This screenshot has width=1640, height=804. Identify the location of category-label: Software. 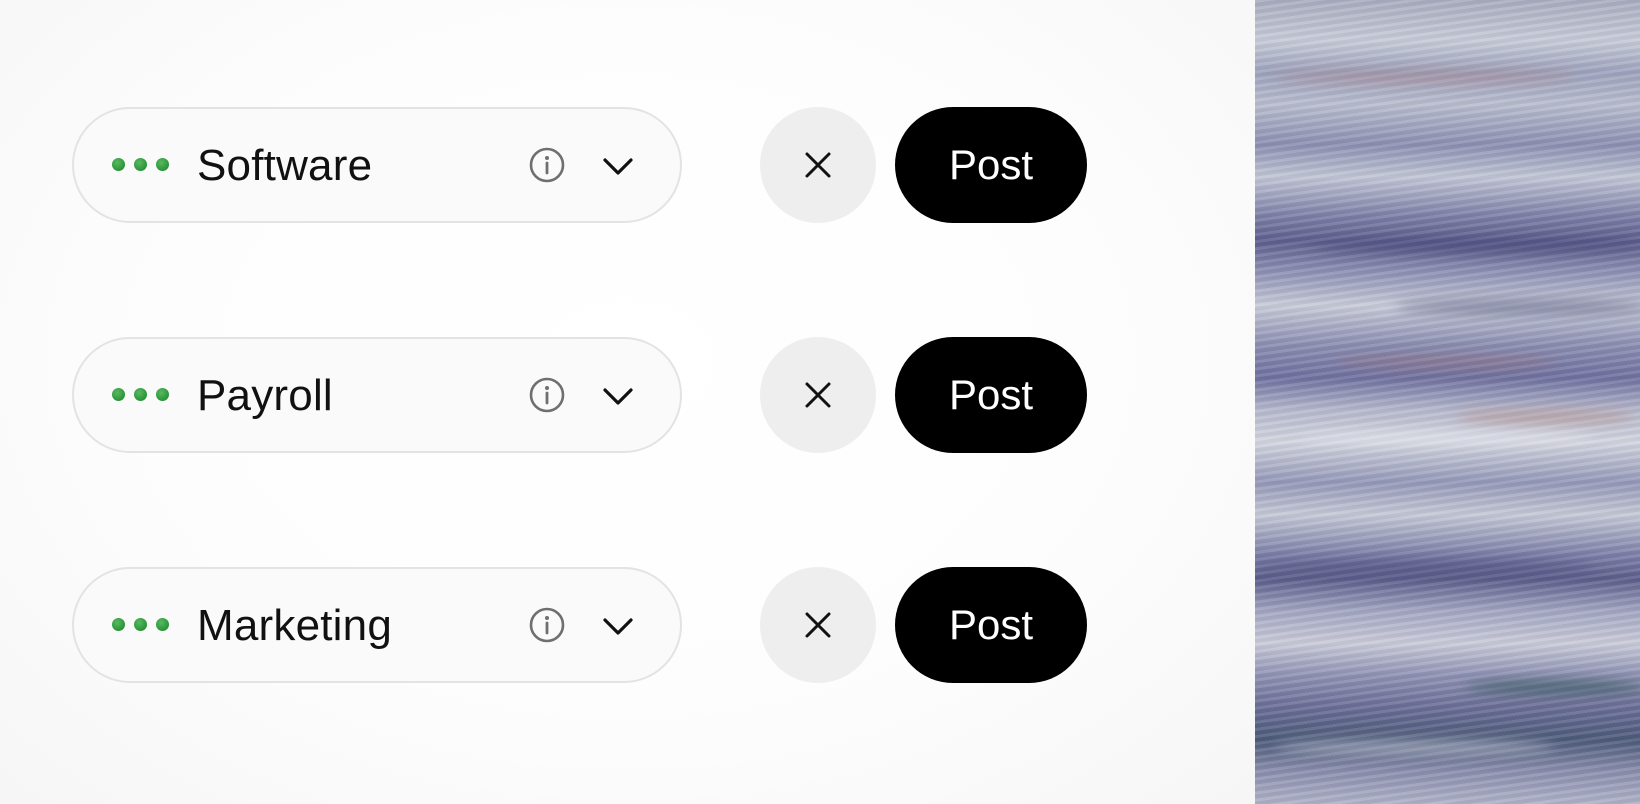
(285, 165).